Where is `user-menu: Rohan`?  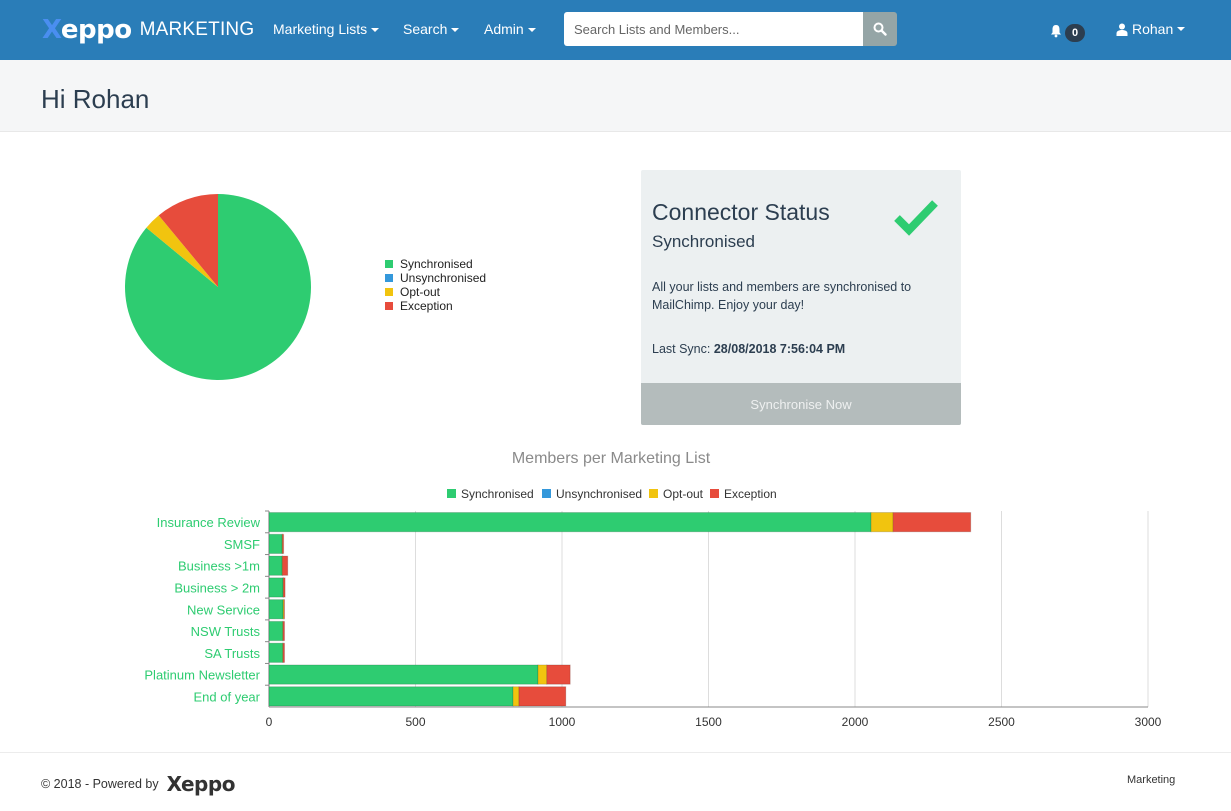 user-menu: Rohan is located at coordinates (1151, 29).